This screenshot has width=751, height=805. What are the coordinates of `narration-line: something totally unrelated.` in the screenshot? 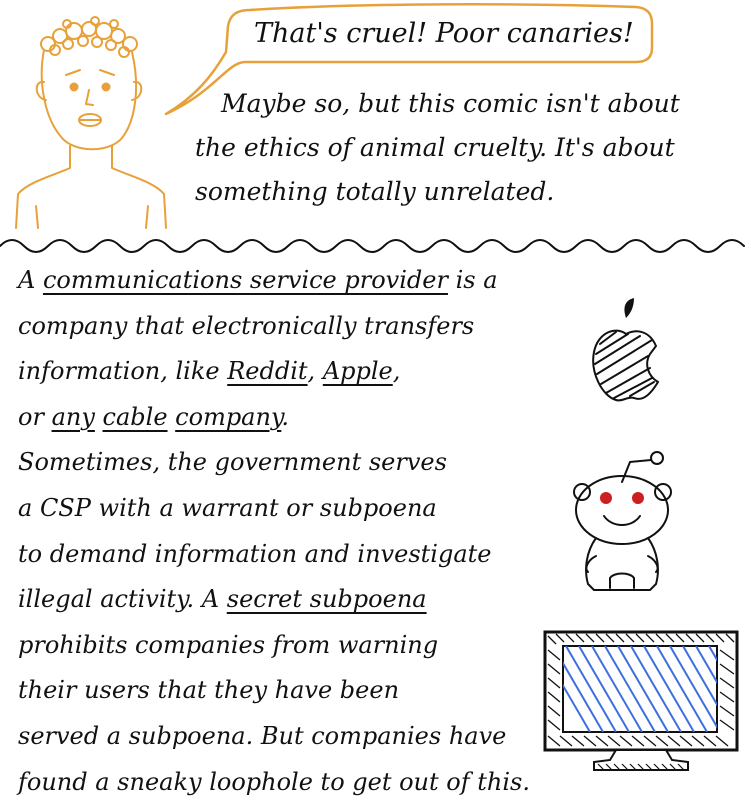 It's located at (375, 191).